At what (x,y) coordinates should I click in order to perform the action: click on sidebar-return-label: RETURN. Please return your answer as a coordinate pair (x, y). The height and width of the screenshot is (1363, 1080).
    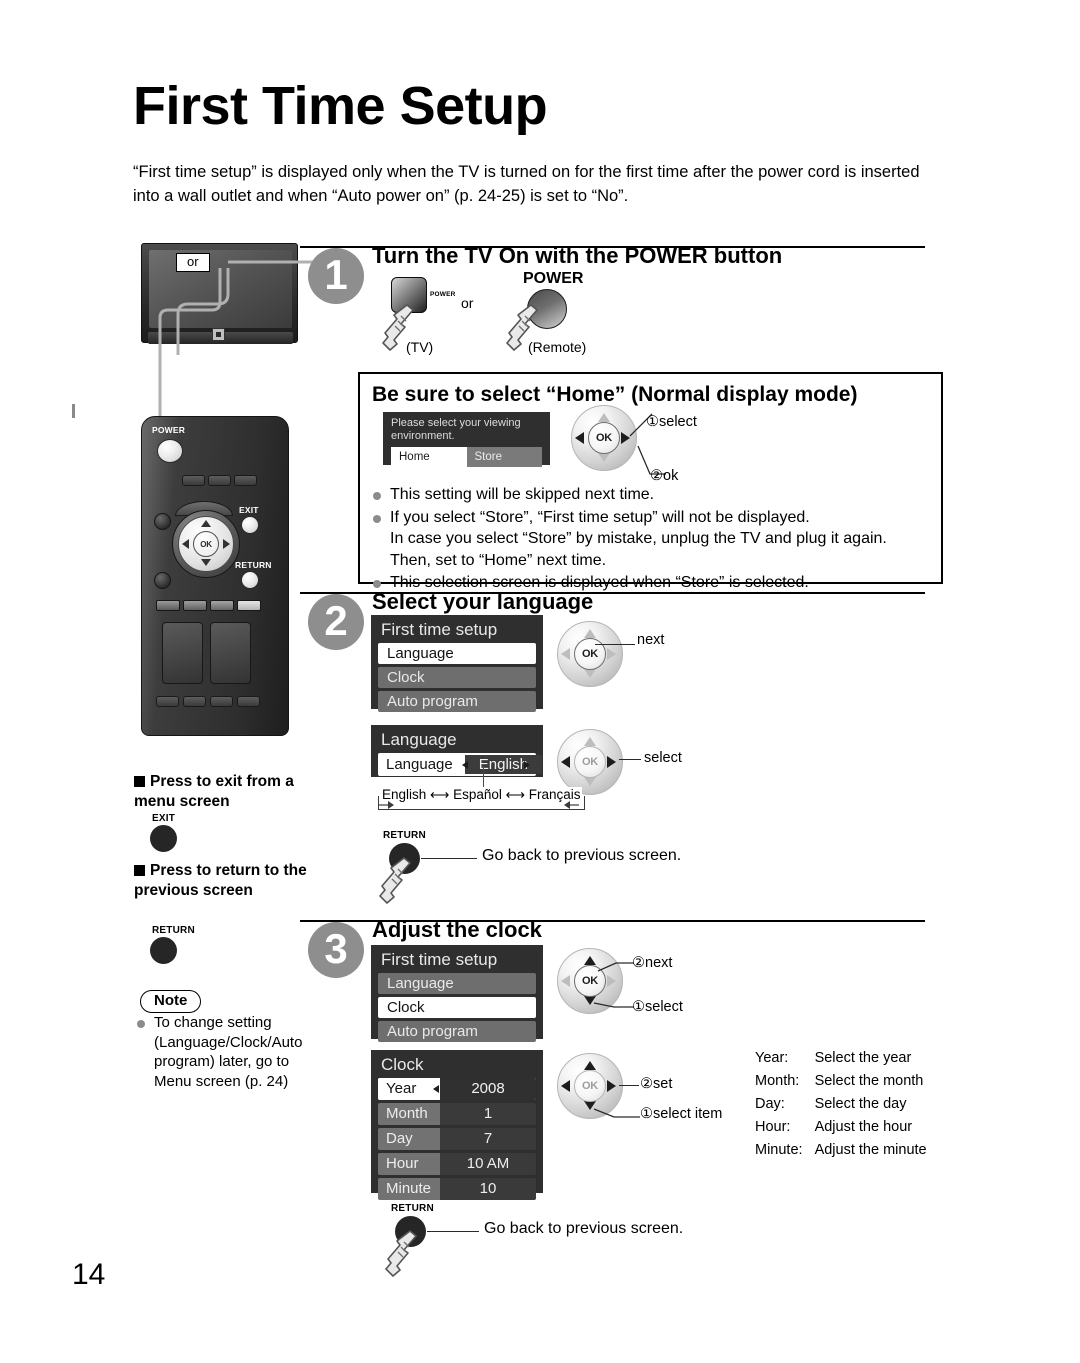
    Looking at the image, I should click on (173, 930).